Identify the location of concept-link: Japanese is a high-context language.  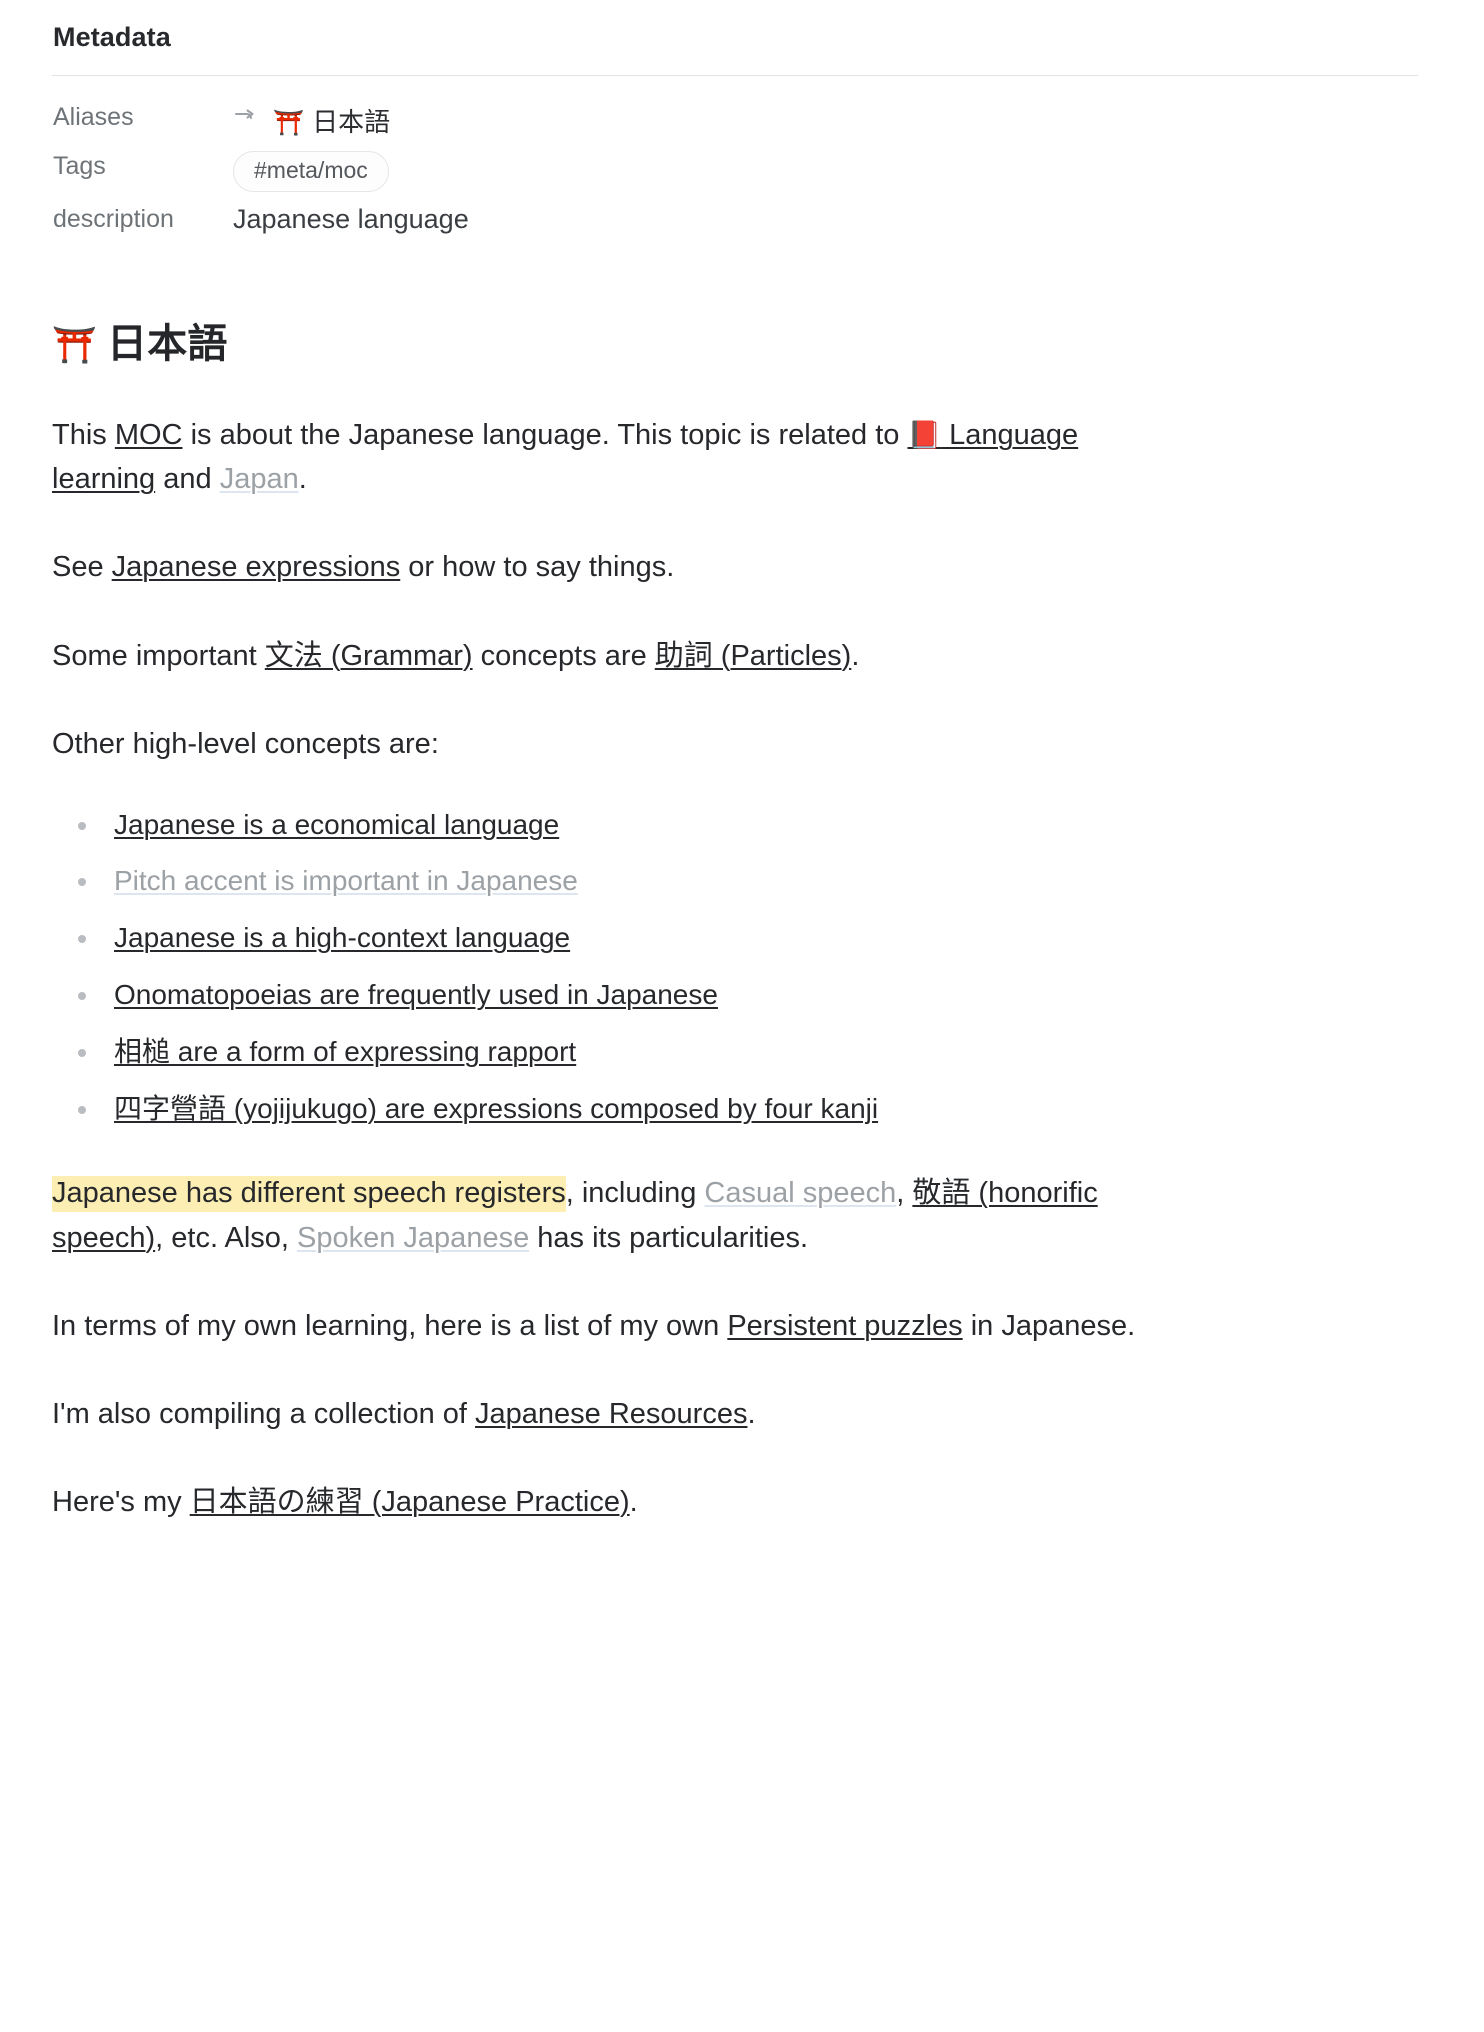
(342, 937).